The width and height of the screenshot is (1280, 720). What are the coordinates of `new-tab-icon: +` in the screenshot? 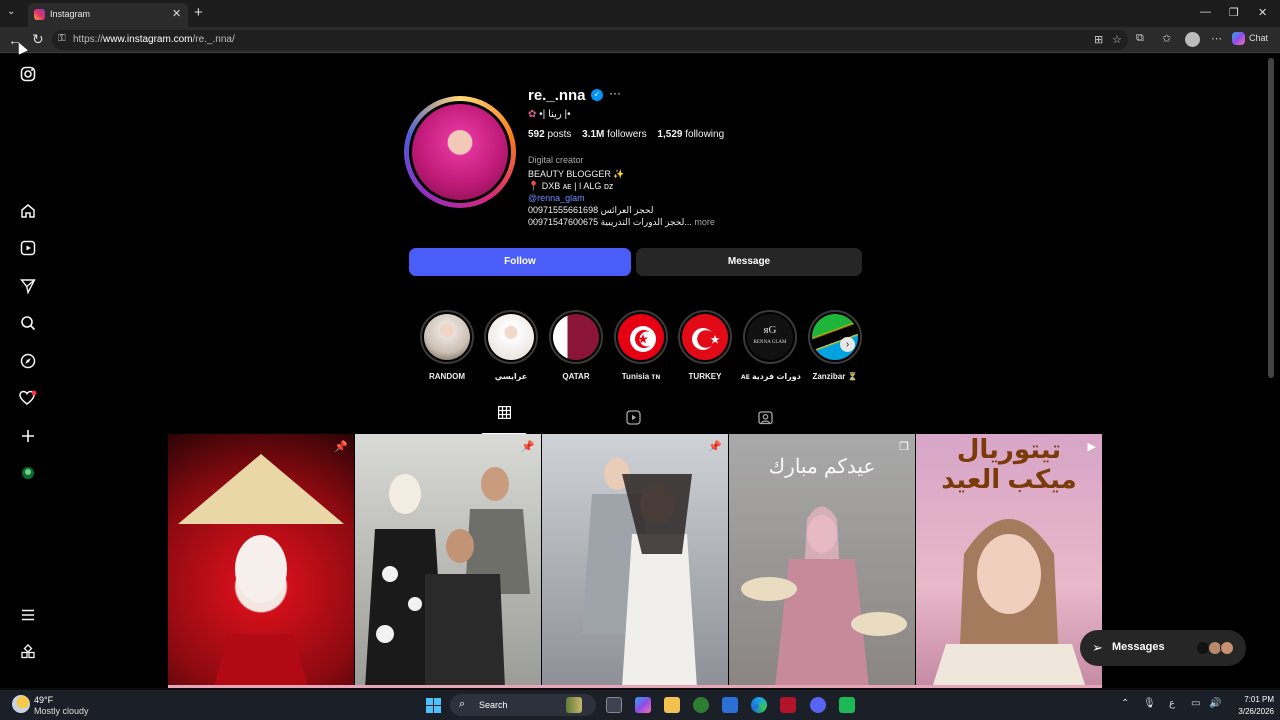 It's located at (198, 12).